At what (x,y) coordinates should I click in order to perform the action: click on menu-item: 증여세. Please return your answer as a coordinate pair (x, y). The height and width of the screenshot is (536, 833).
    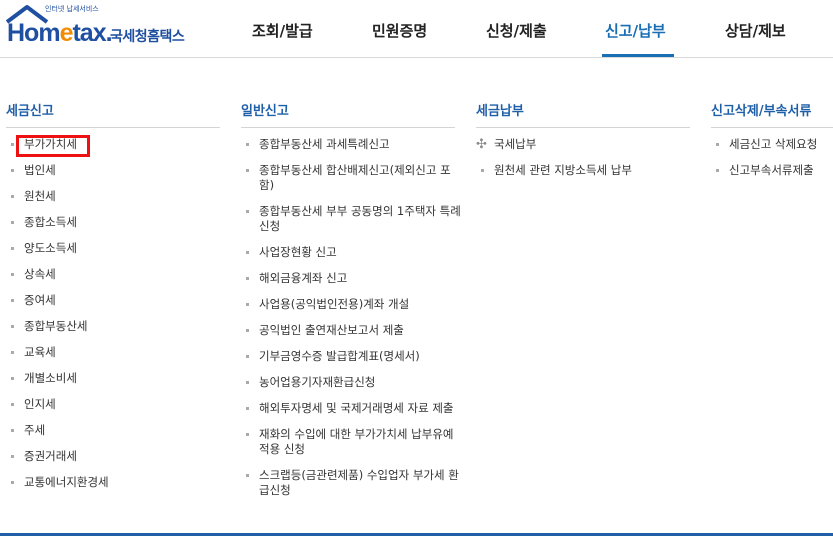
    Looking at the image, I should click on (57, 306).